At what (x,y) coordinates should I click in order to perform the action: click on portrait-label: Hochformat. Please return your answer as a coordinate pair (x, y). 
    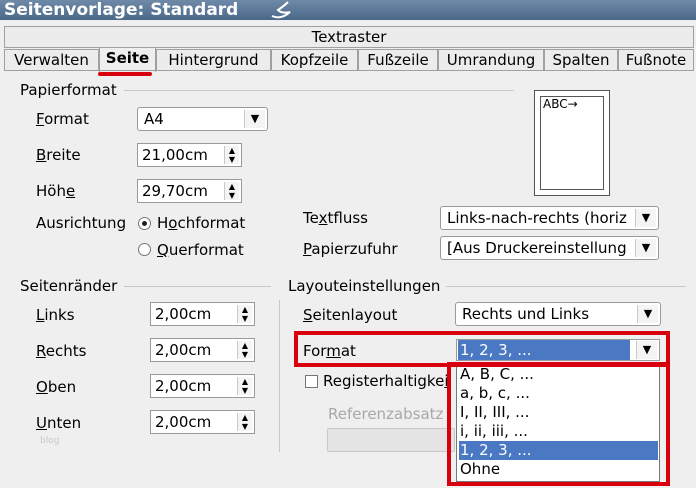
    Looking at the image, I should click on (201, 223).